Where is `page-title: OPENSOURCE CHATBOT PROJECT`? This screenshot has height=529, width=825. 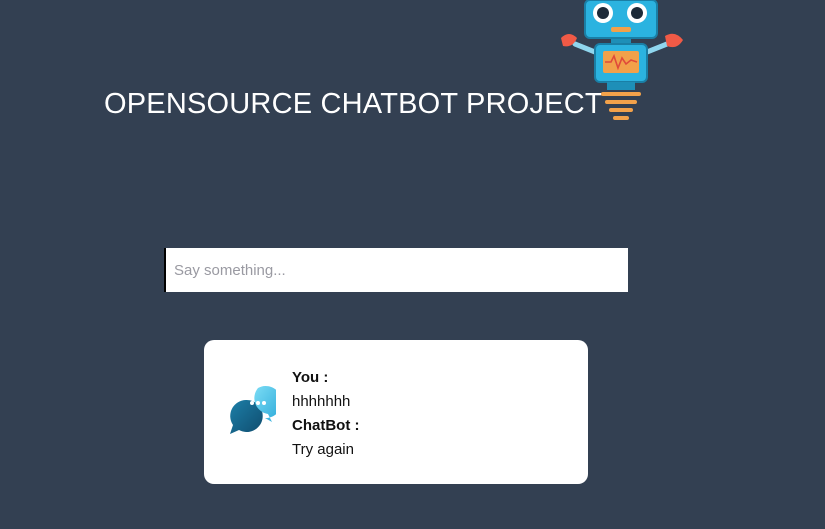
page-title: OPENSOURCE CHATBOT PROJECT is located at coordinates (353, 104).